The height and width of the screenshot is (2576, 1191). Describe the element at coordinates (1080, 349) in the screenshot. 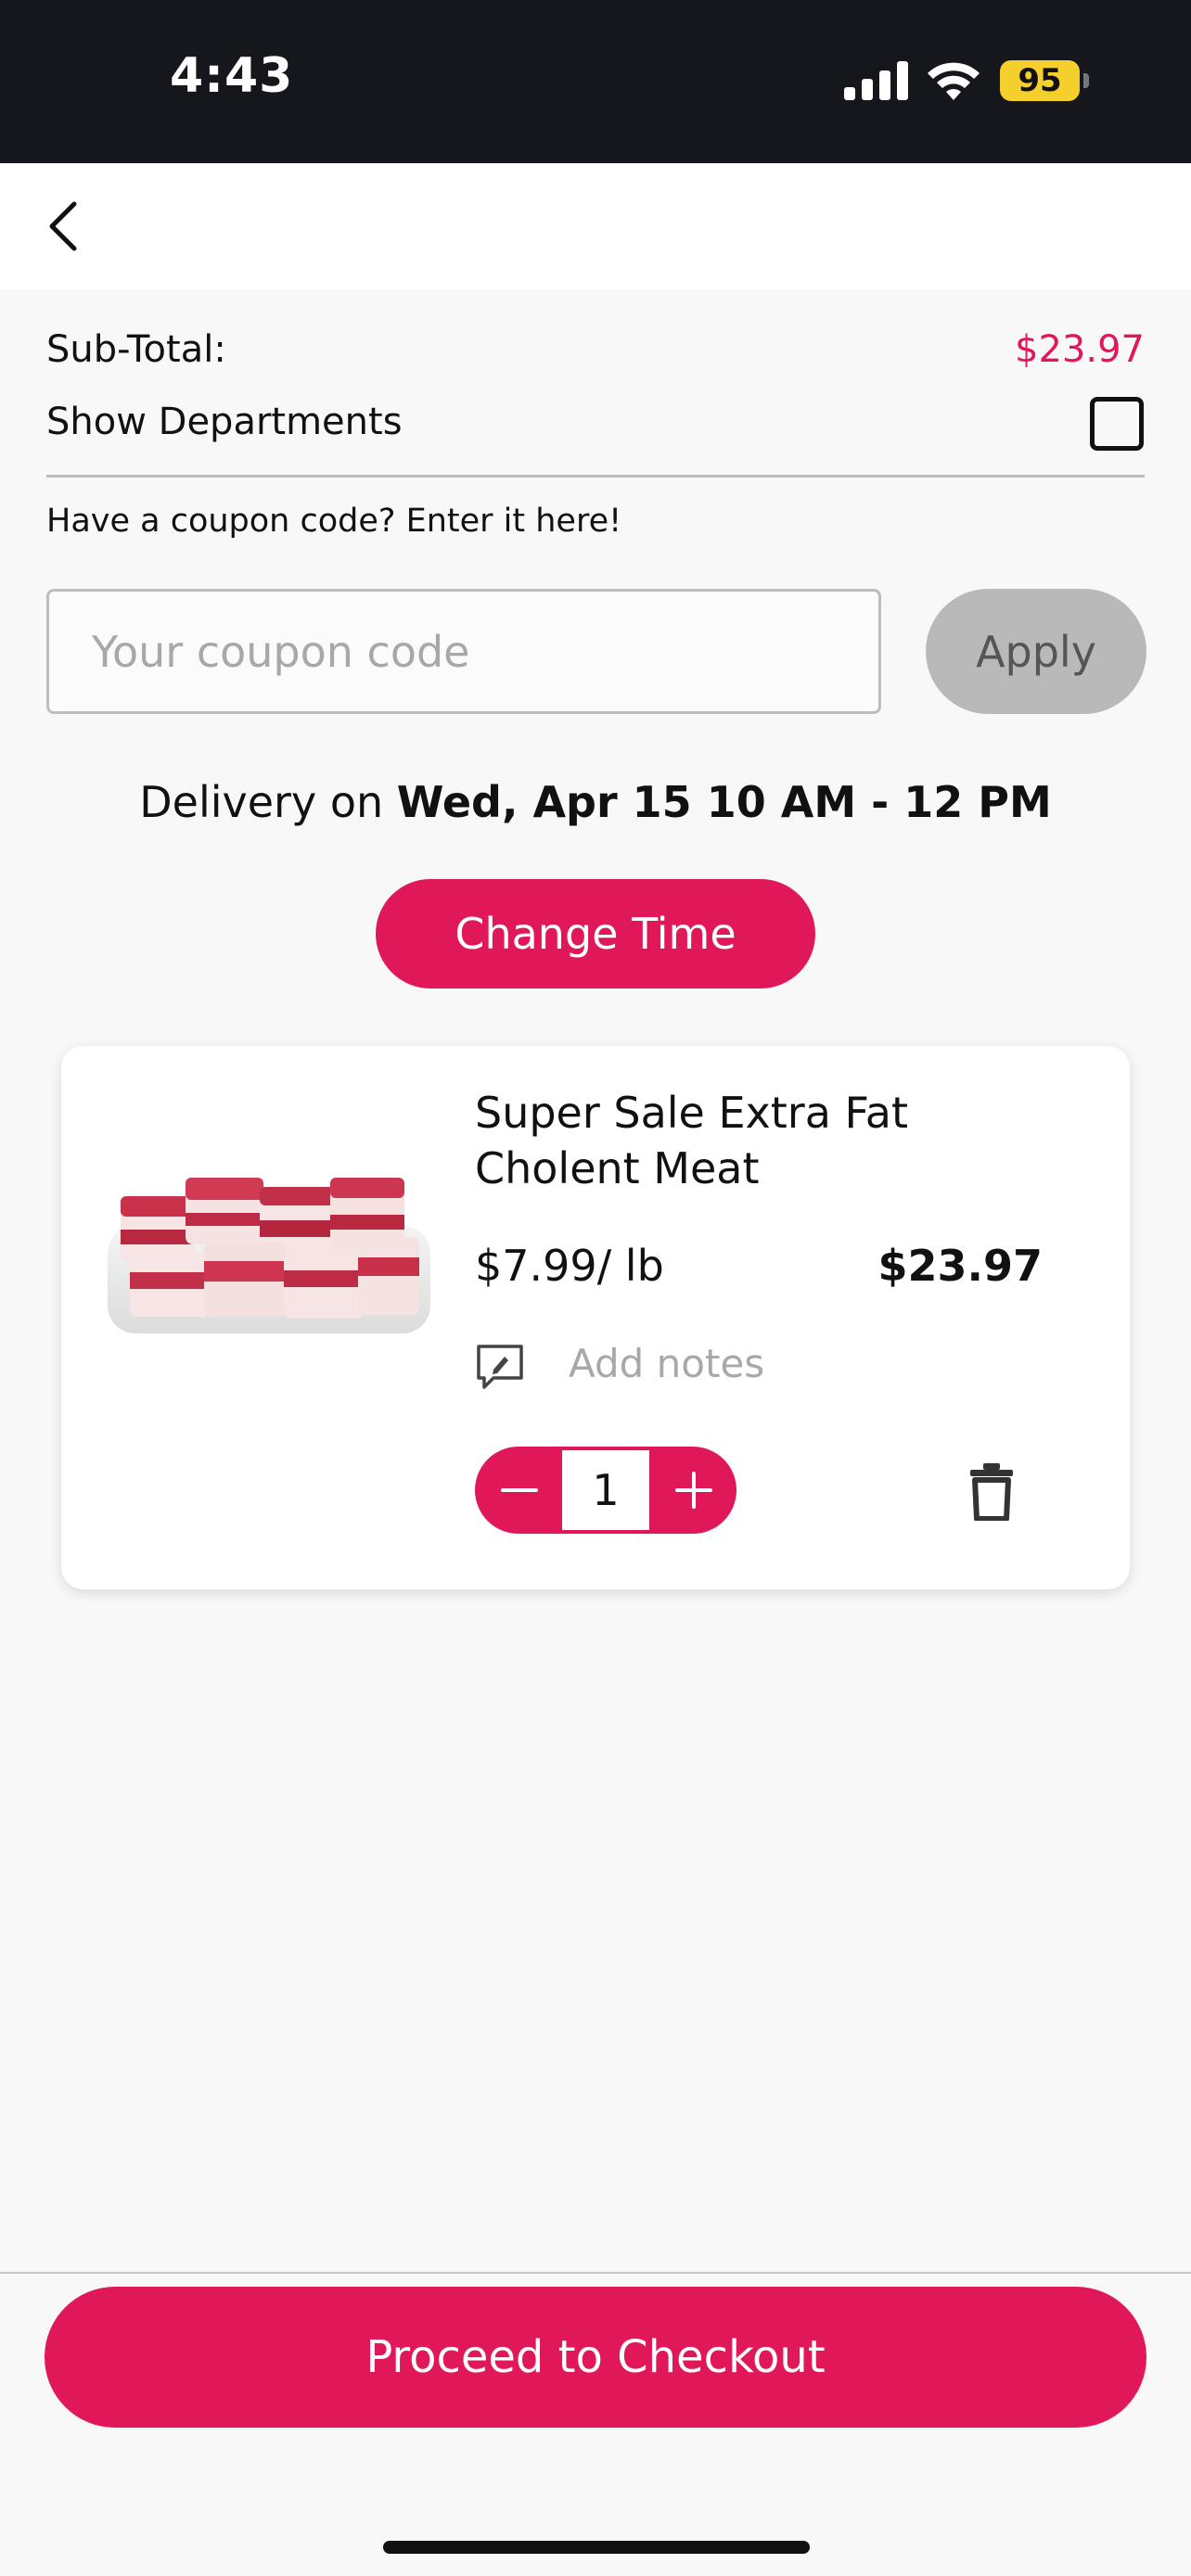

I see `subtotal-value: $23.97` at that location.